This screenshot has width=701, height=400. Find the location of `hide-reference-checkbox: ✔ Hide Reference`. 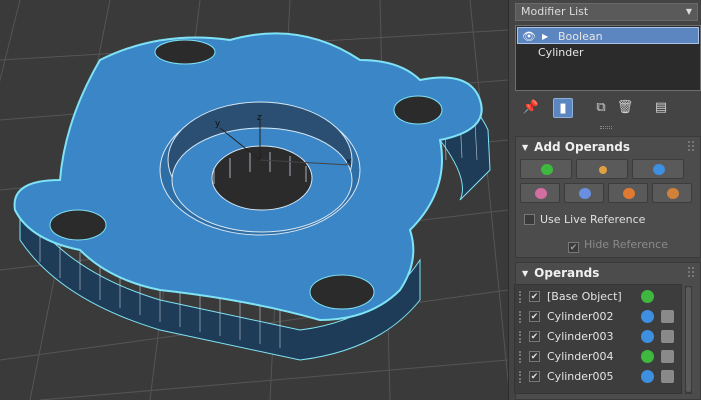

hide-reference-checkbox: ✔ Hide Reference is located at coordinates (618, 245).